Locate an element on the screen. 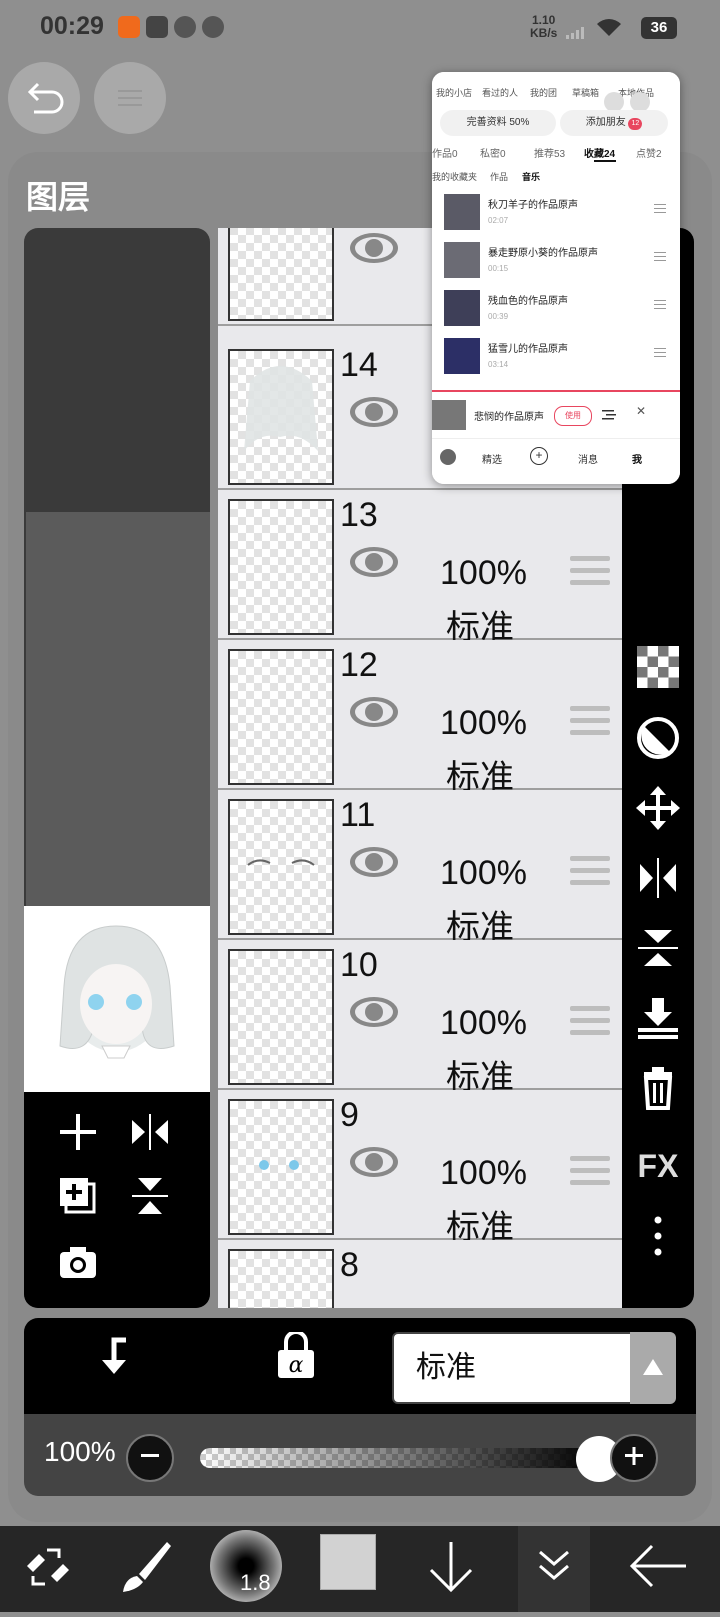 This screenshot has width=720, height=1617. subtab-my-folders: 我的收藏夹 is located at coordinates (454, 176).